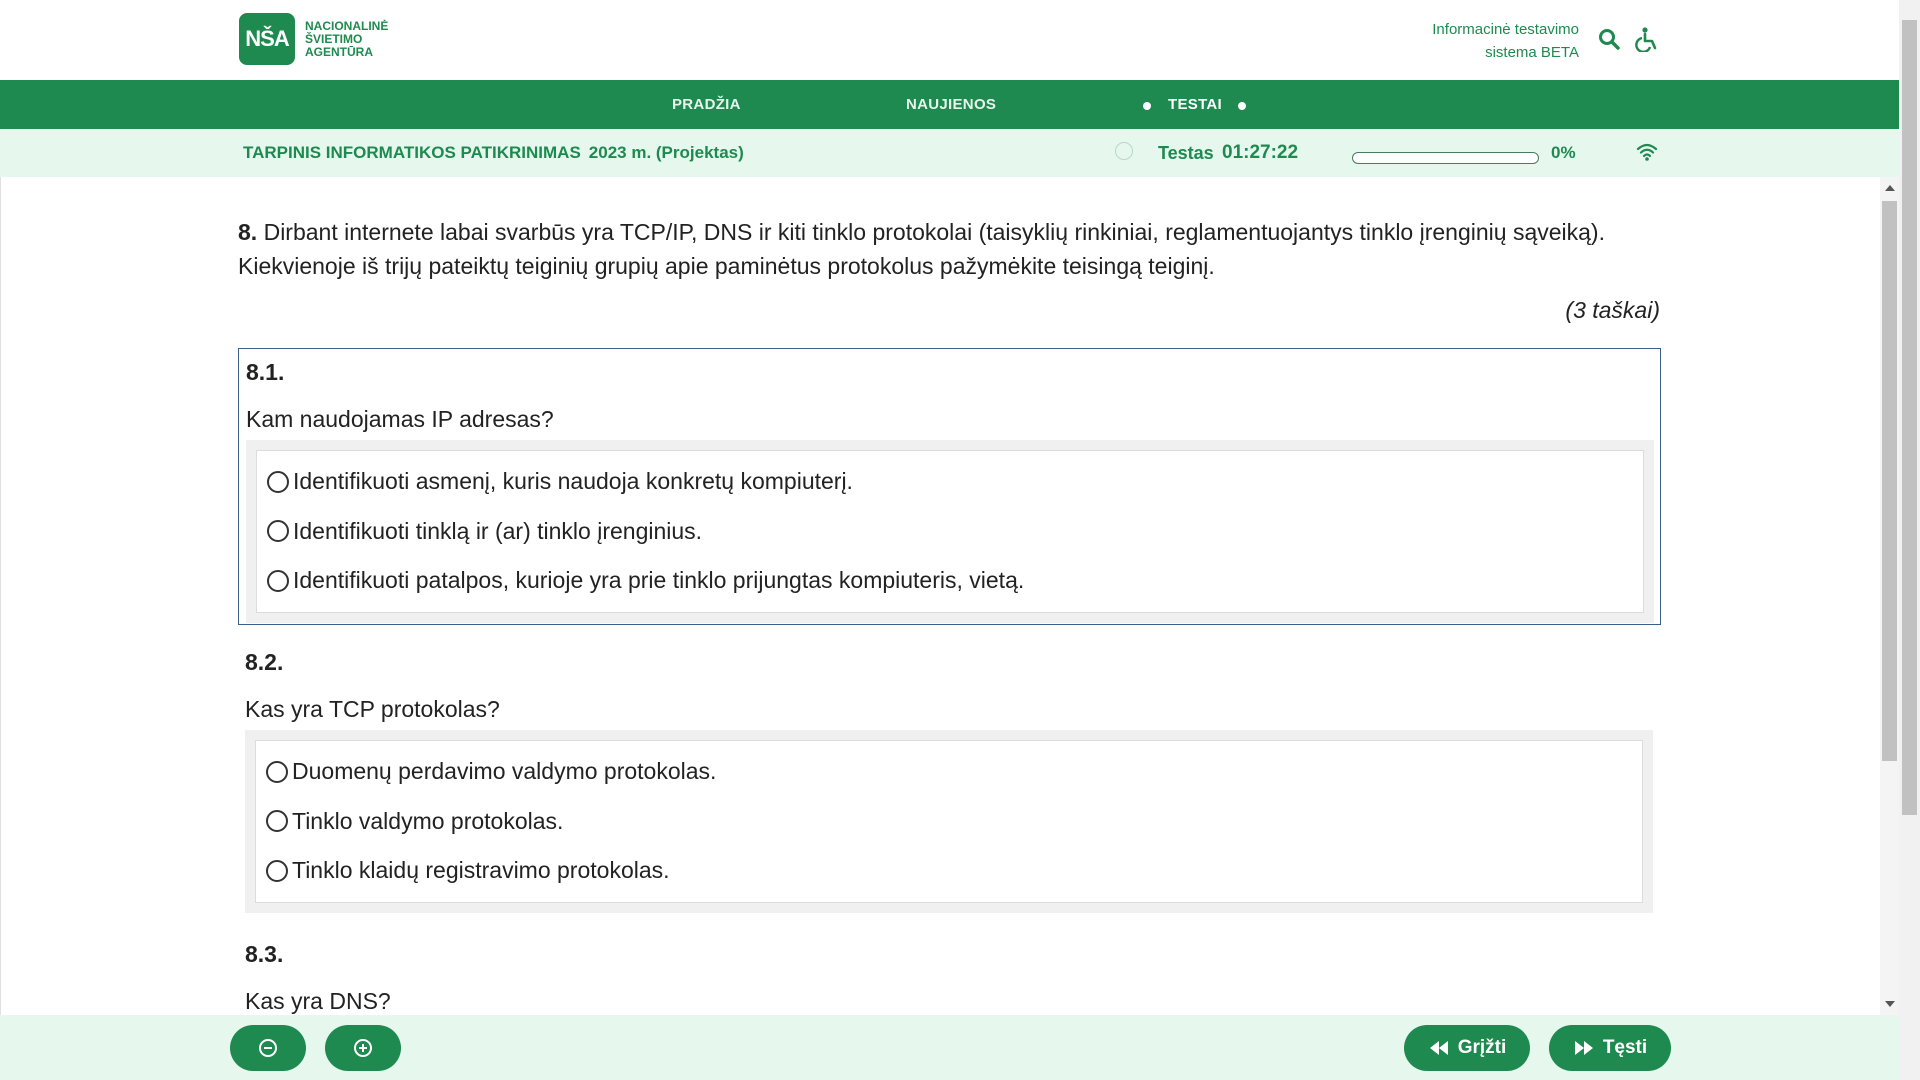  I want to click on next-label: Tęsti, so click(1625, 1047).